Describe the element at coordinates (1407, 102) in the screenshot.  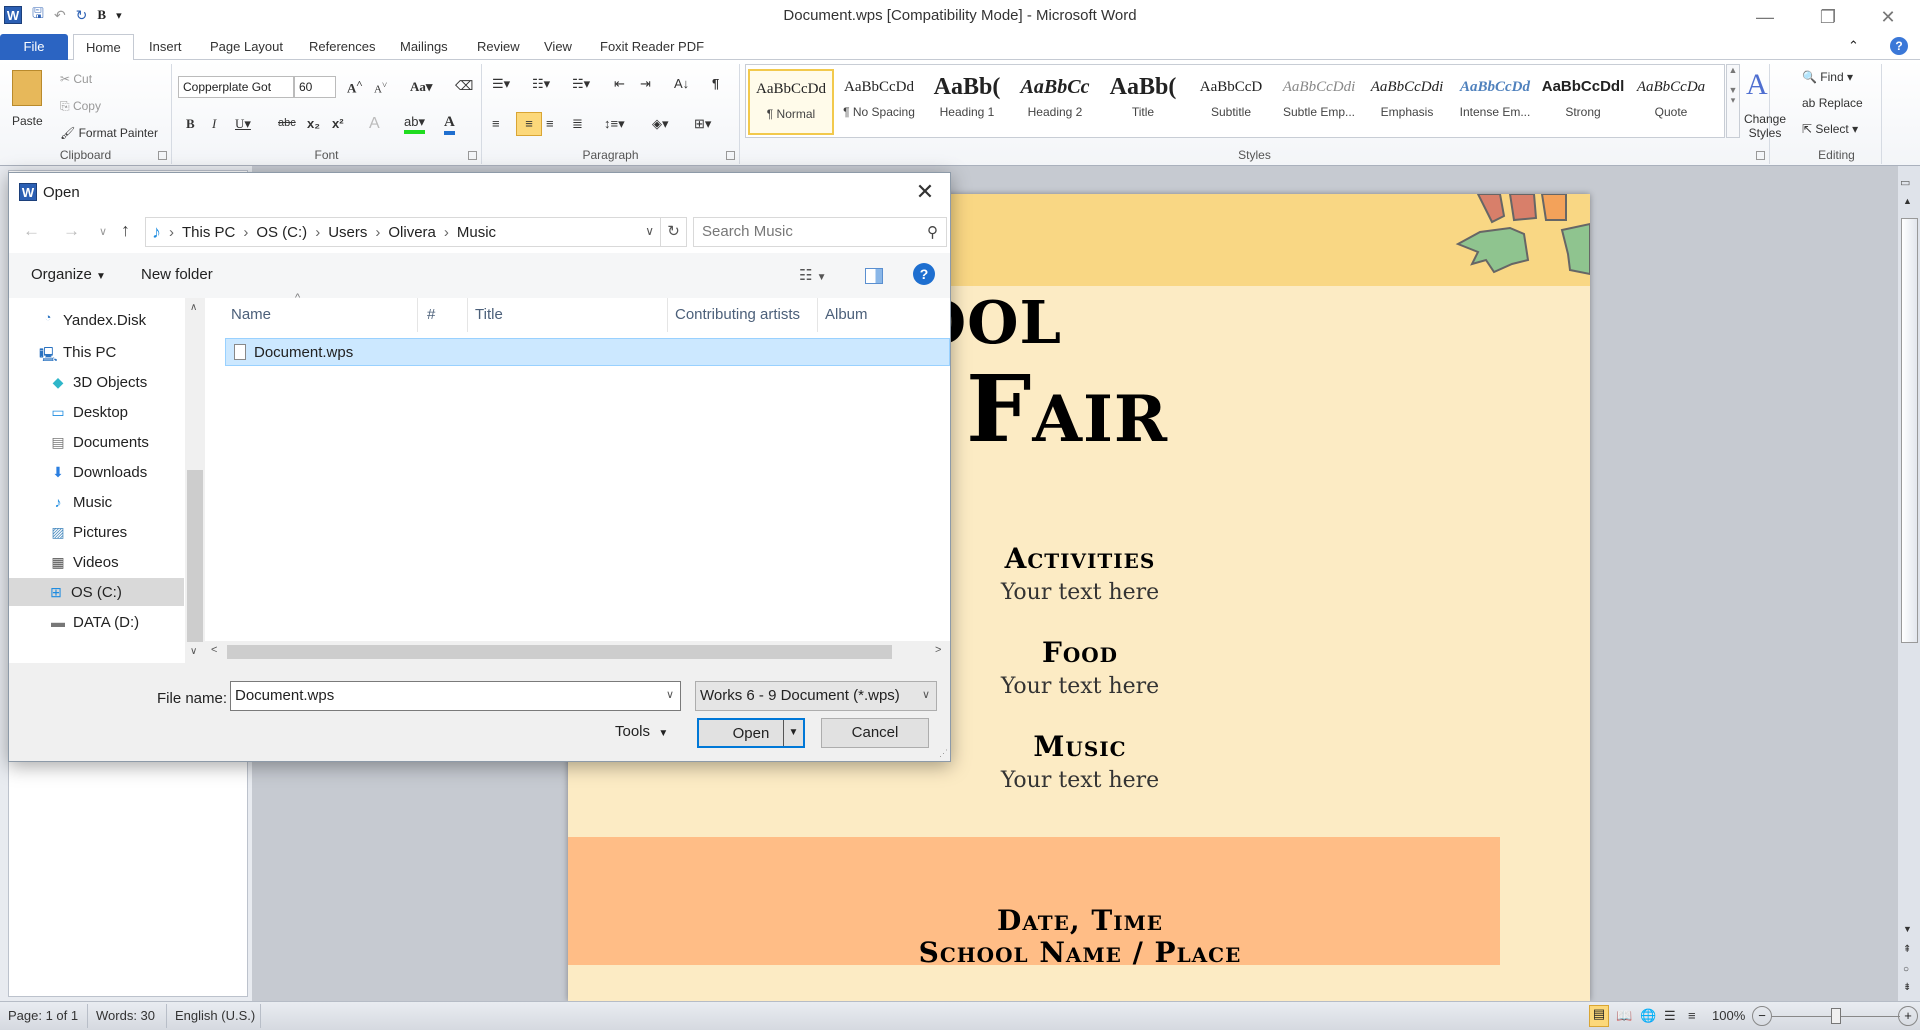
I see `style-emphasis: AaBbCcDdi Emphasis` at that location.